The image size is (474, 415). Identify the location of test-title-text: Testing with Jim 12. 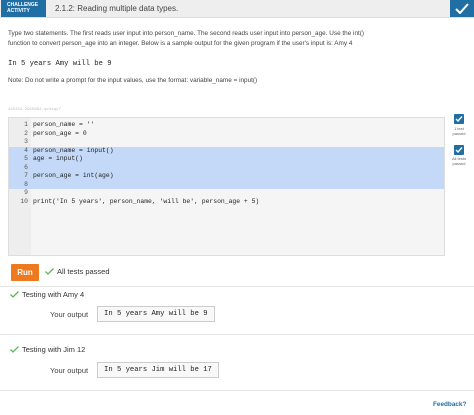
(54, 349).